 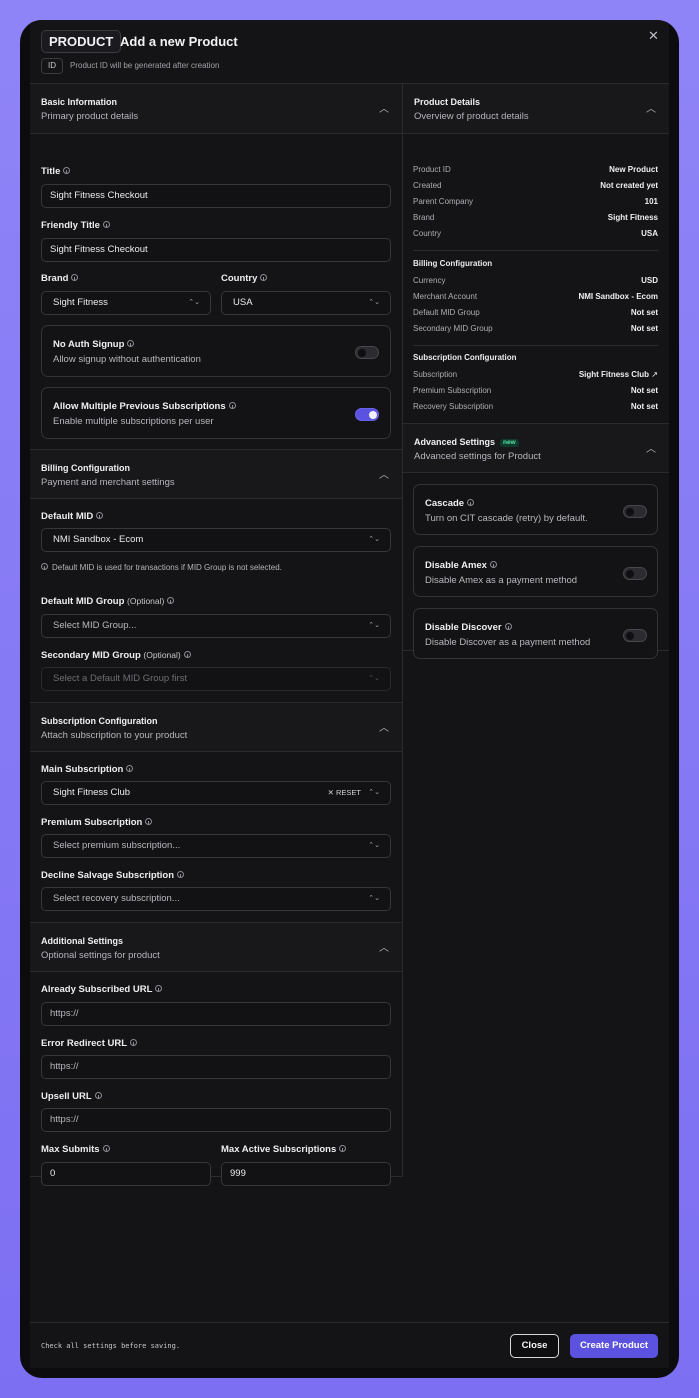 I want to click on default-mid-value: NMI Sandbox - Ecom, so click(x=98, y=539).